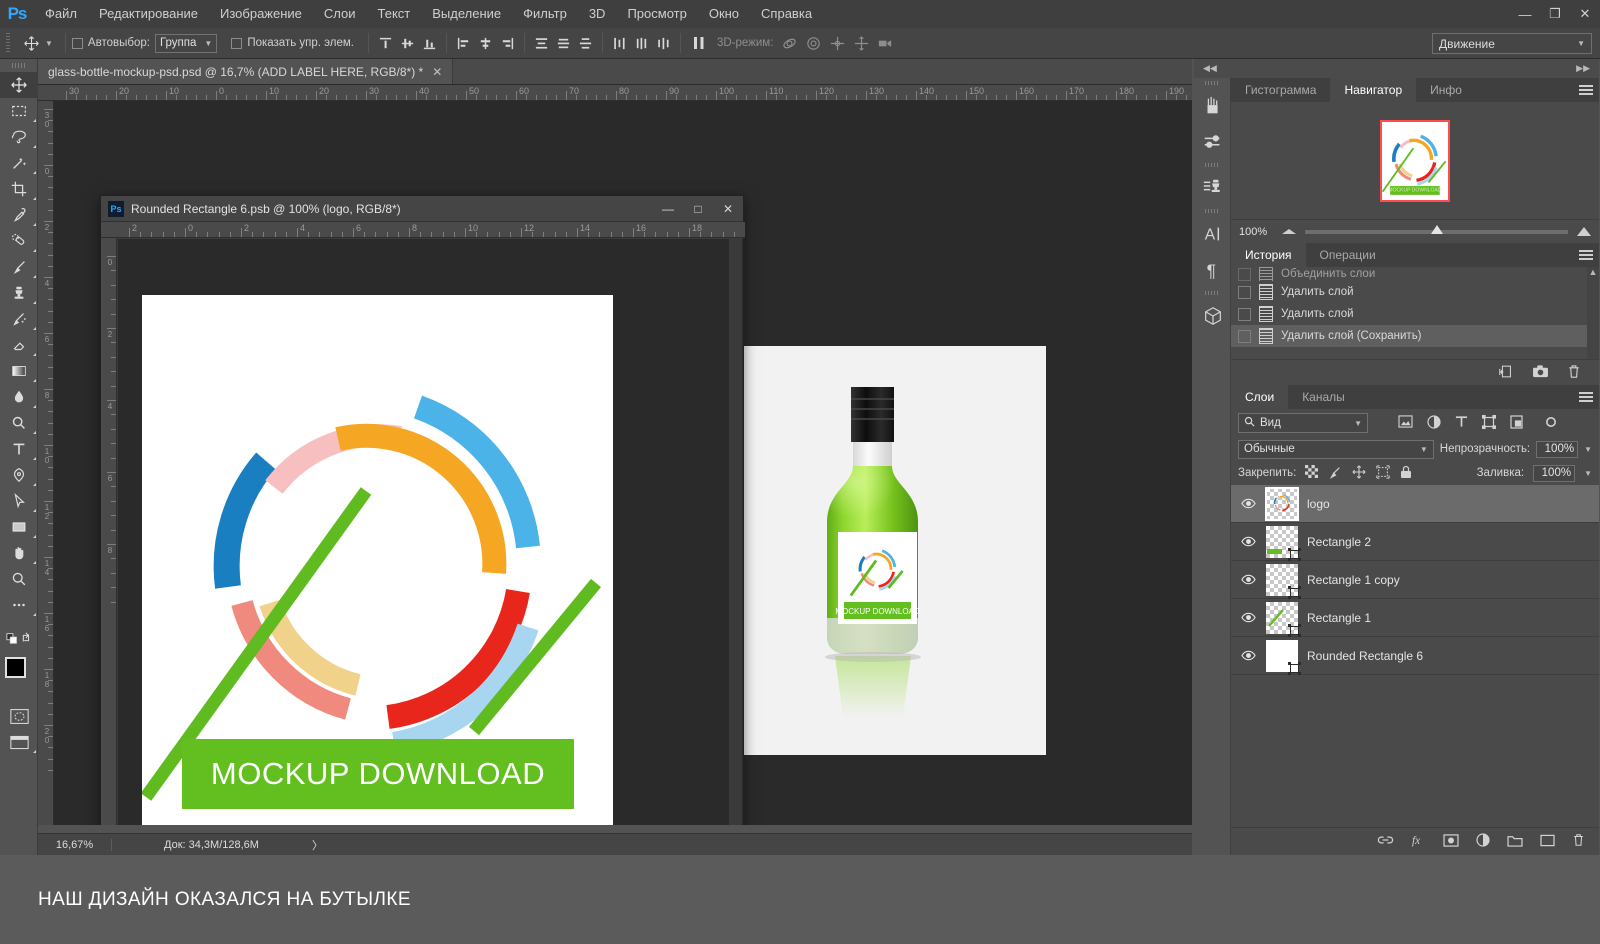  Describe the element at coordinates (77, 43) in the screenshot. I see `checkbox-box` at that location.